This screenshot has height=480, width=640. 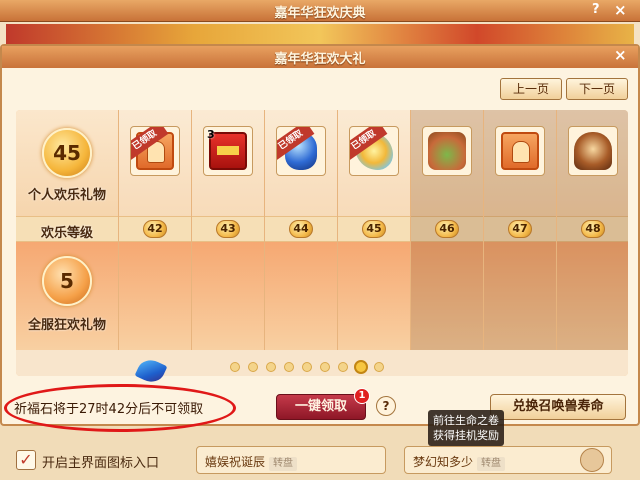 I want to click on level-badge: 46, so click(x=447, y=229).